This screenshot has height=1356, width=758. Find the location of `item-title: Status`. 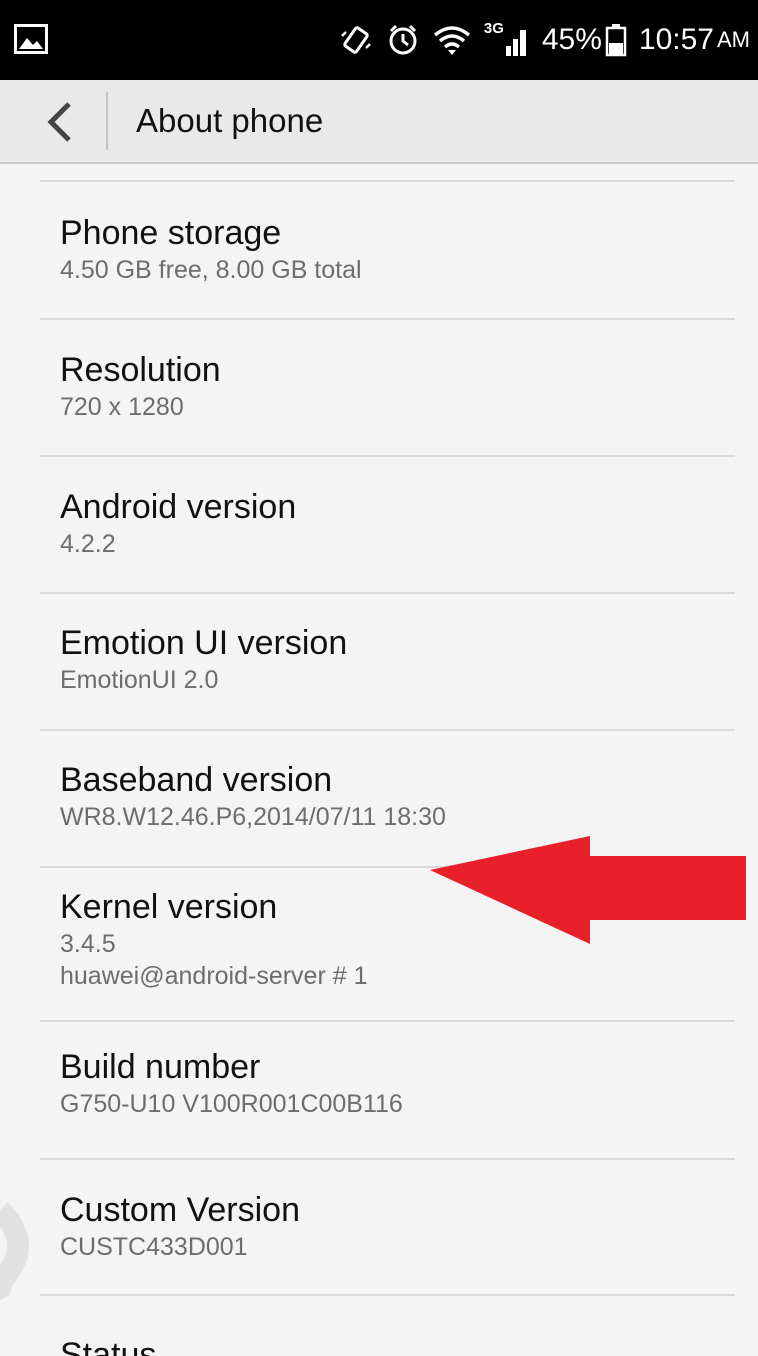

item-title: Status is located at coordinates (108, 1346).